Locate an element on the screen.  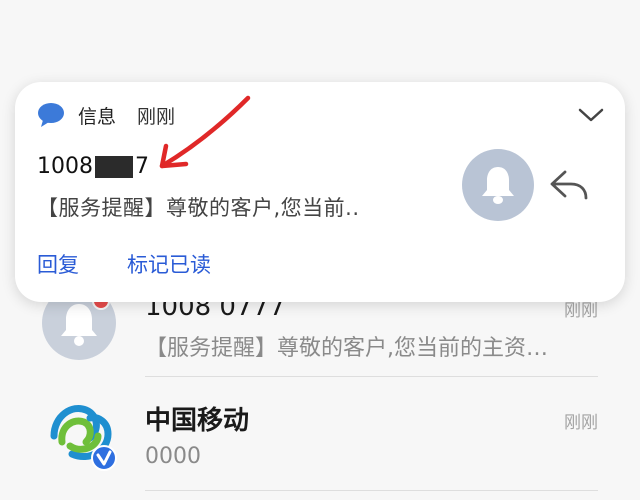
sender-number-prefix: 1008 is located at coordinates (65, 166).